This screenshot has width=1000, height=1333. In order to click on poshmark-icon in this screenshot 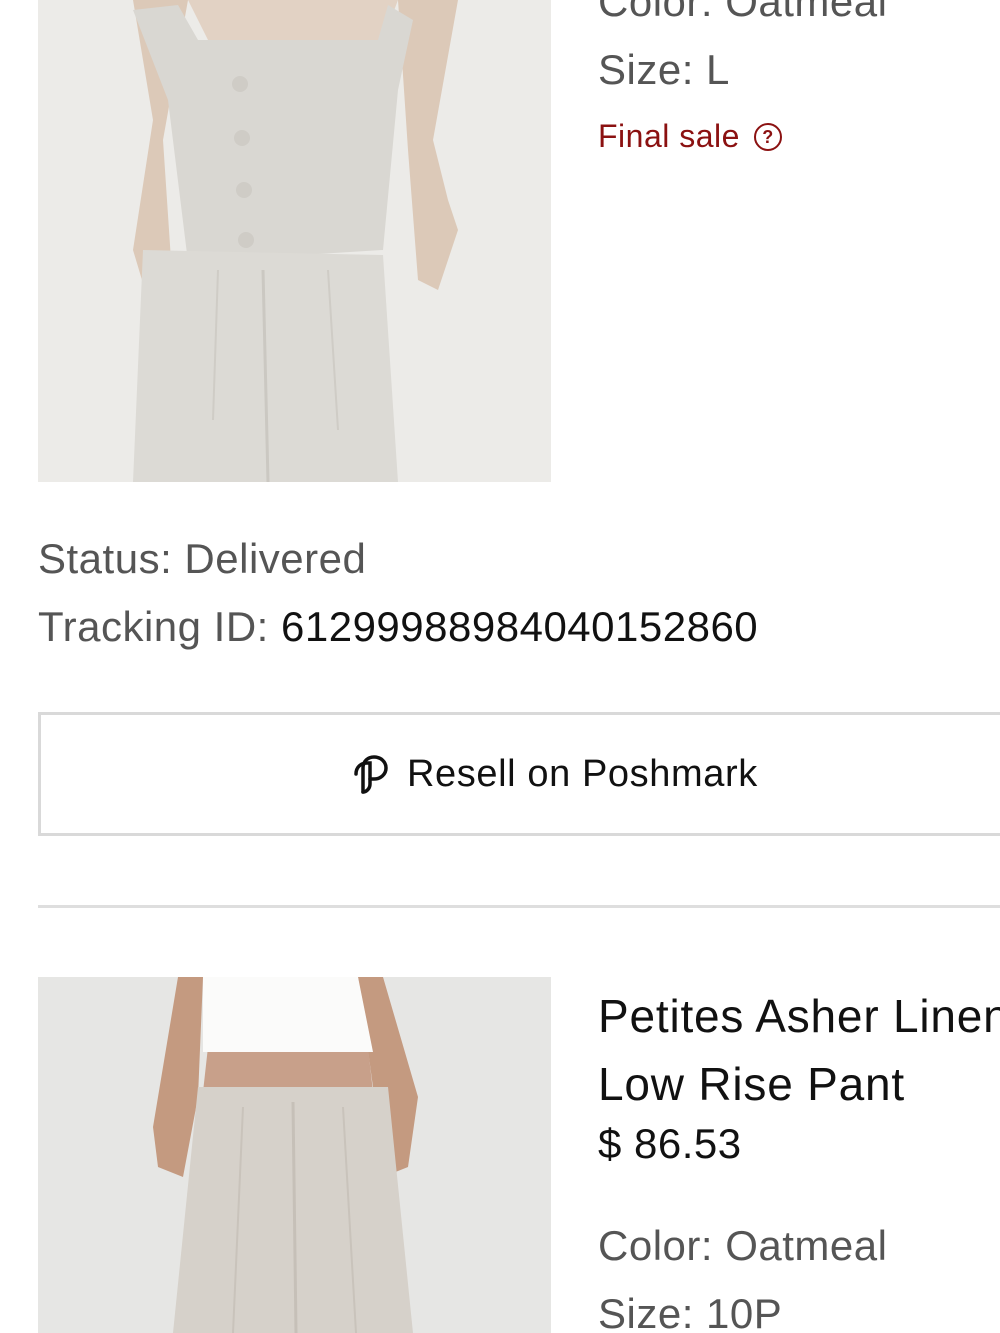, I will do `click(371, 774)`.